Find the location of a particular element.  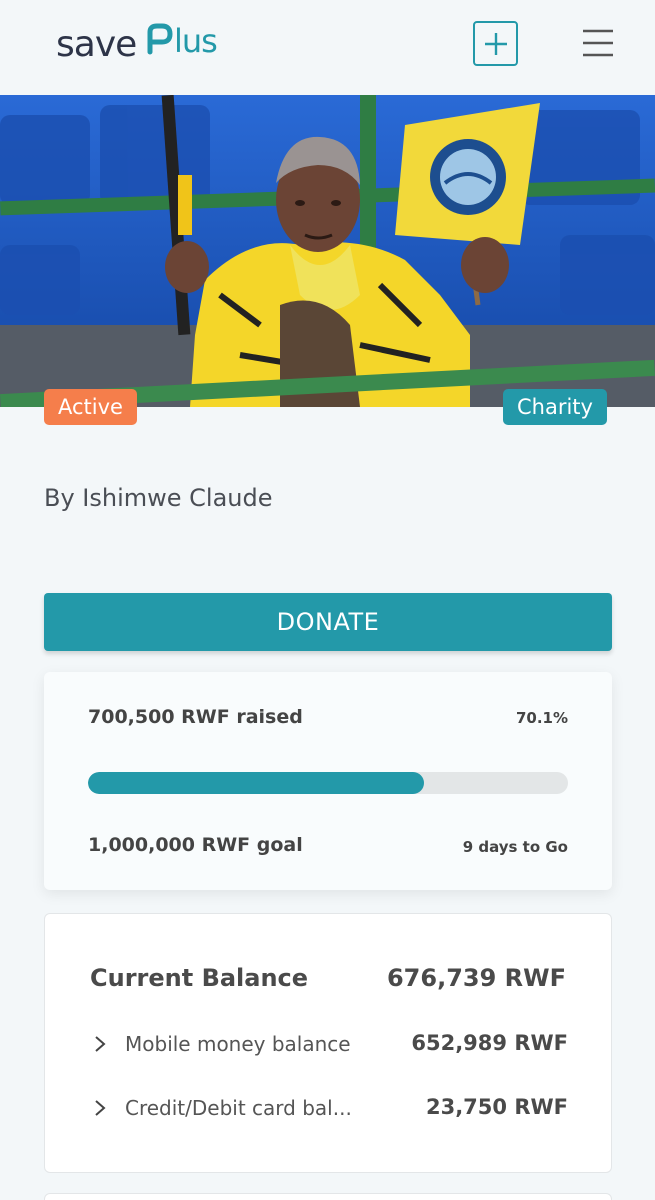

app-header: save lus is located at coordinates (327, 47).